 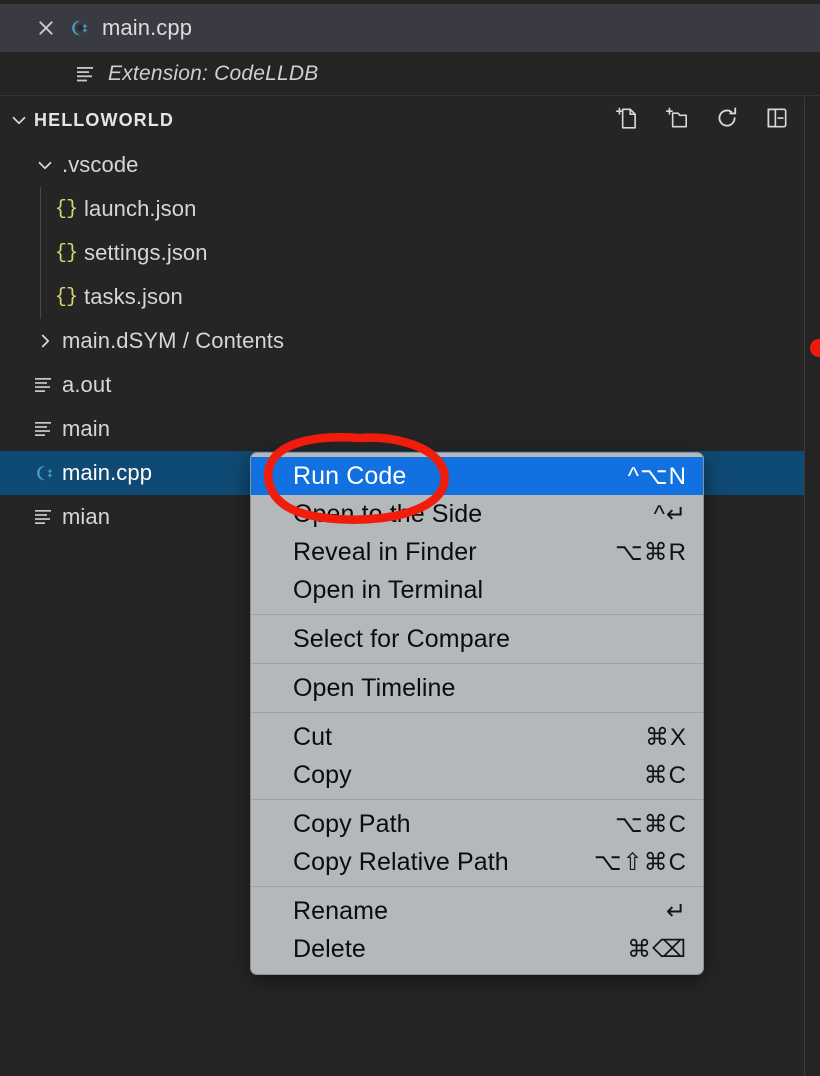 I want to click on menu-item-shortcut: ⌘X, so click(x=665, y=737).